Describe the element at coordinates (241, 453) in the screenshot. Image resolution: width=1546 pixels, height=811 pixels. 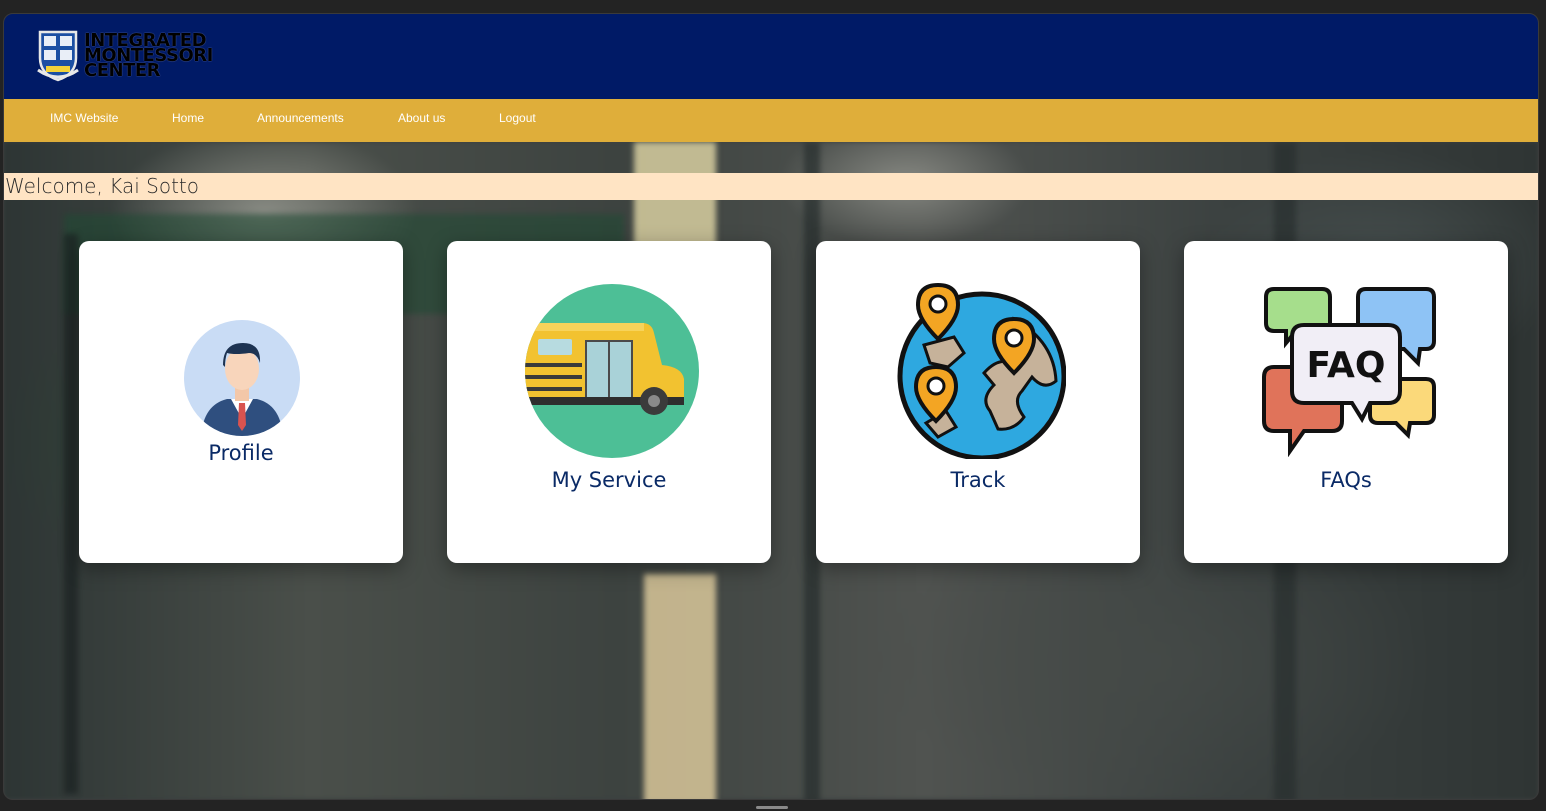
I see `card-profile-label: Profile` at that location.